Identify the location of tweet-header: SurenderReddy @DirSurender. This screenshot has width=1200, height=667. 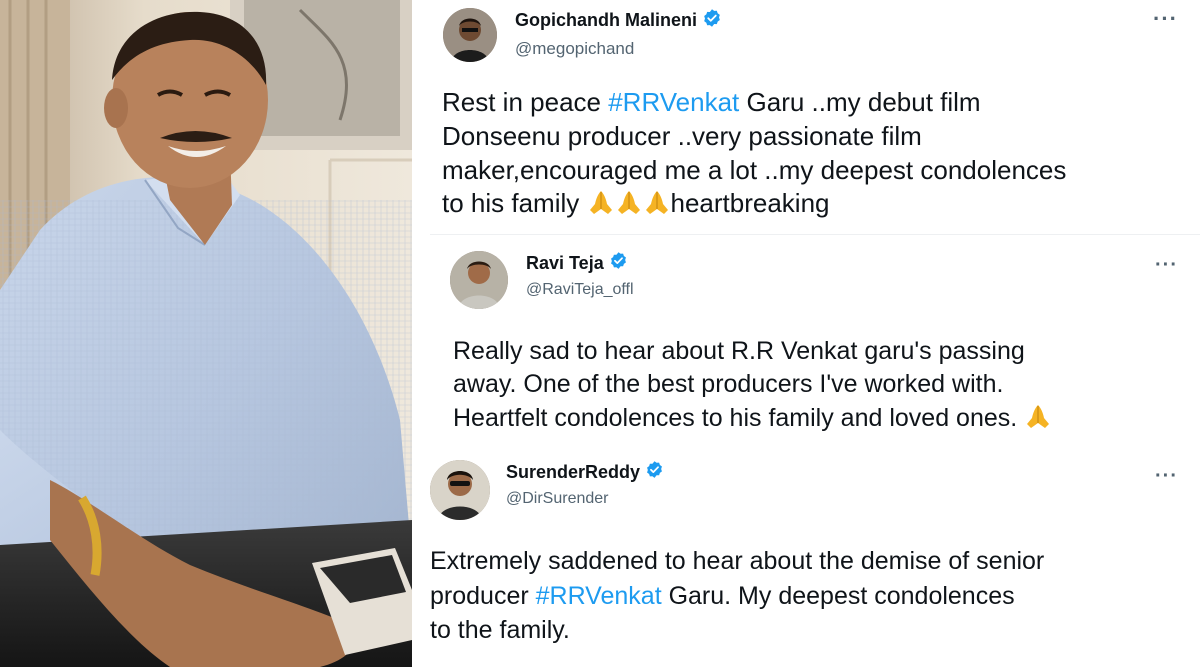
(547, 490).